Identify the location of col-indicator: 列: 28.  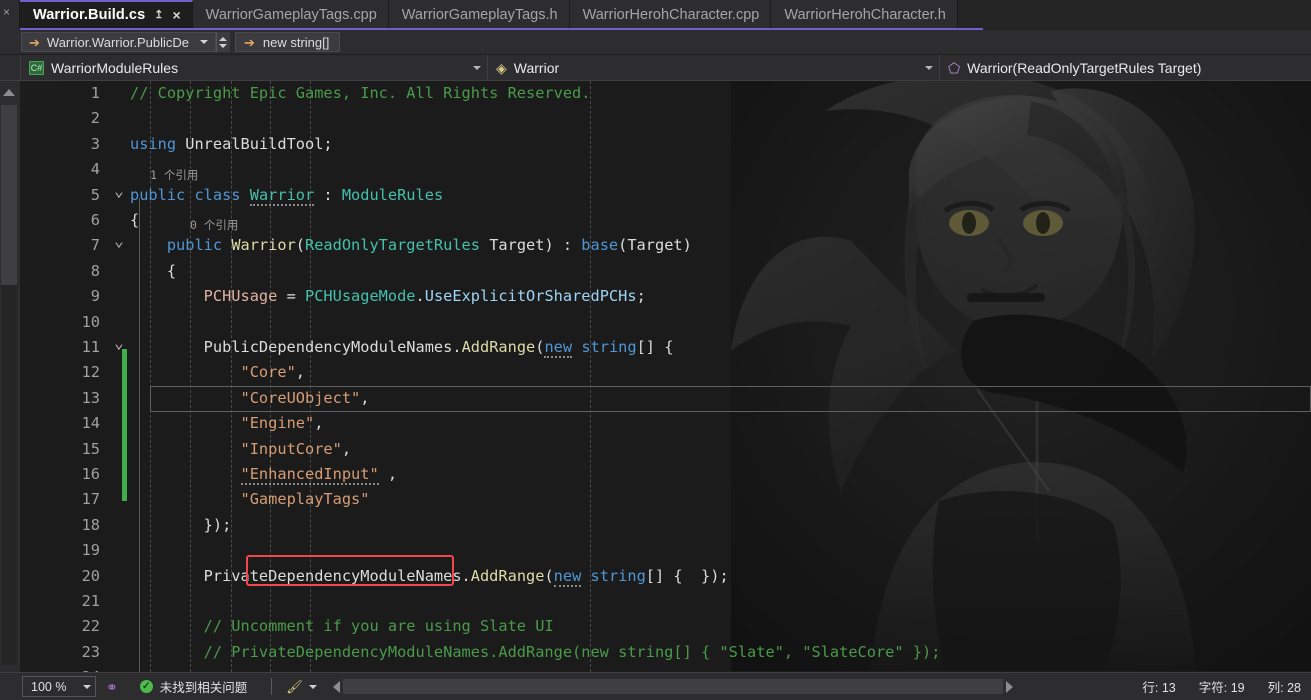
(1284, 686).